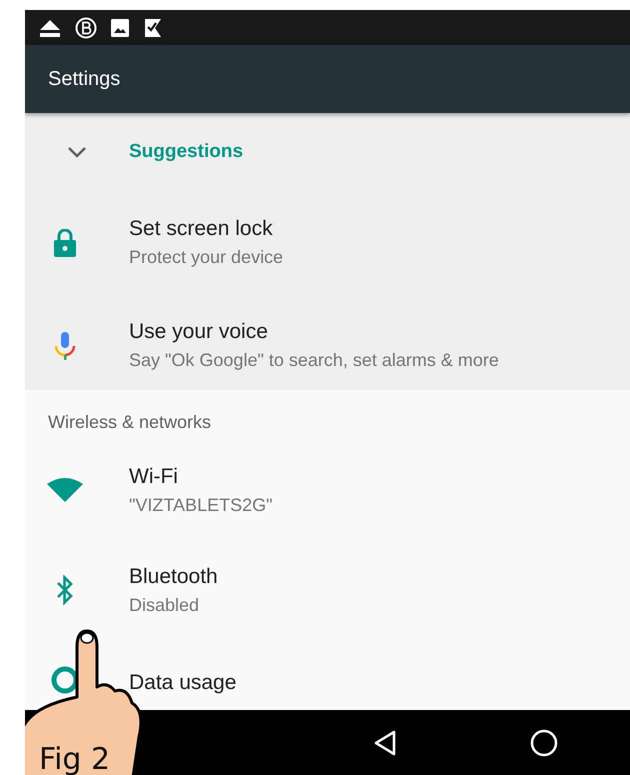  Describe the element at coordinates (544, 742) in the screenshot. I see `home-icon` at that location.